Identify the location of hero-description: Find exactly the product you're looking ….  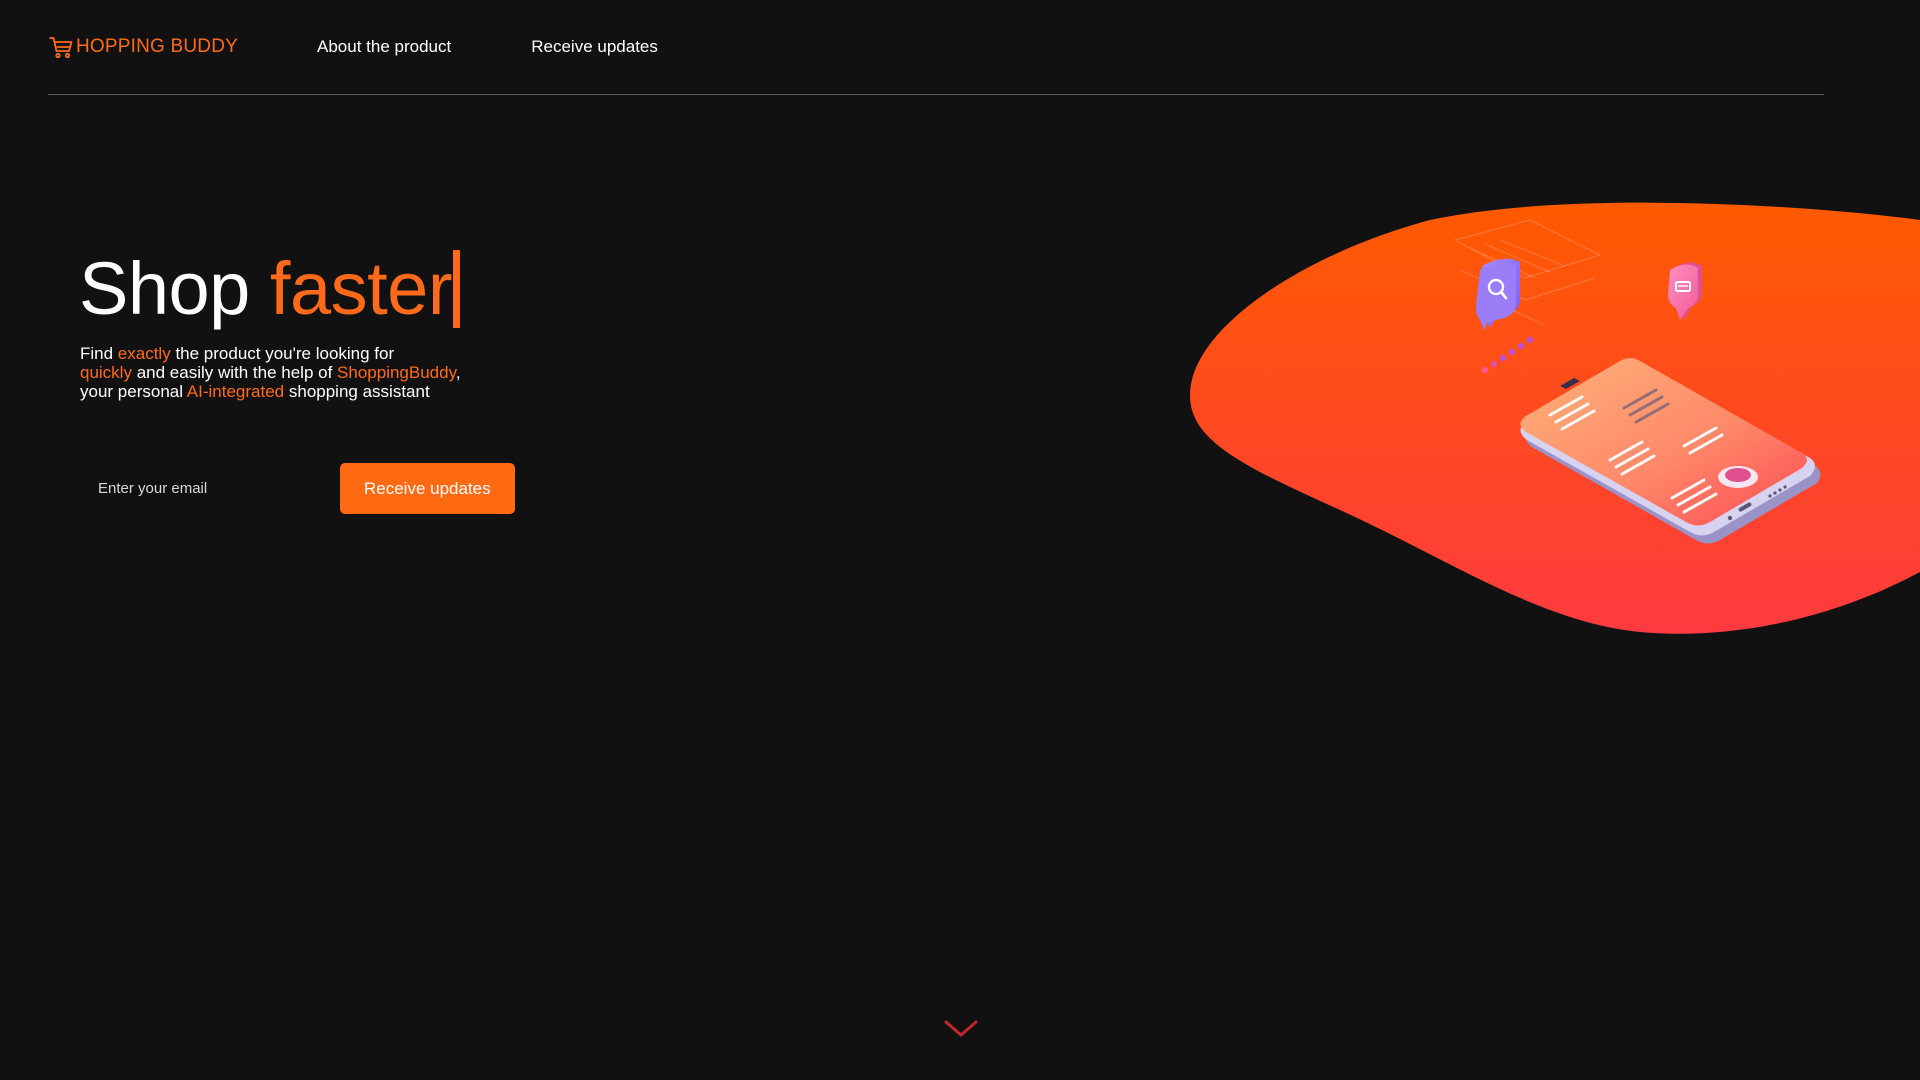
(270, 372).